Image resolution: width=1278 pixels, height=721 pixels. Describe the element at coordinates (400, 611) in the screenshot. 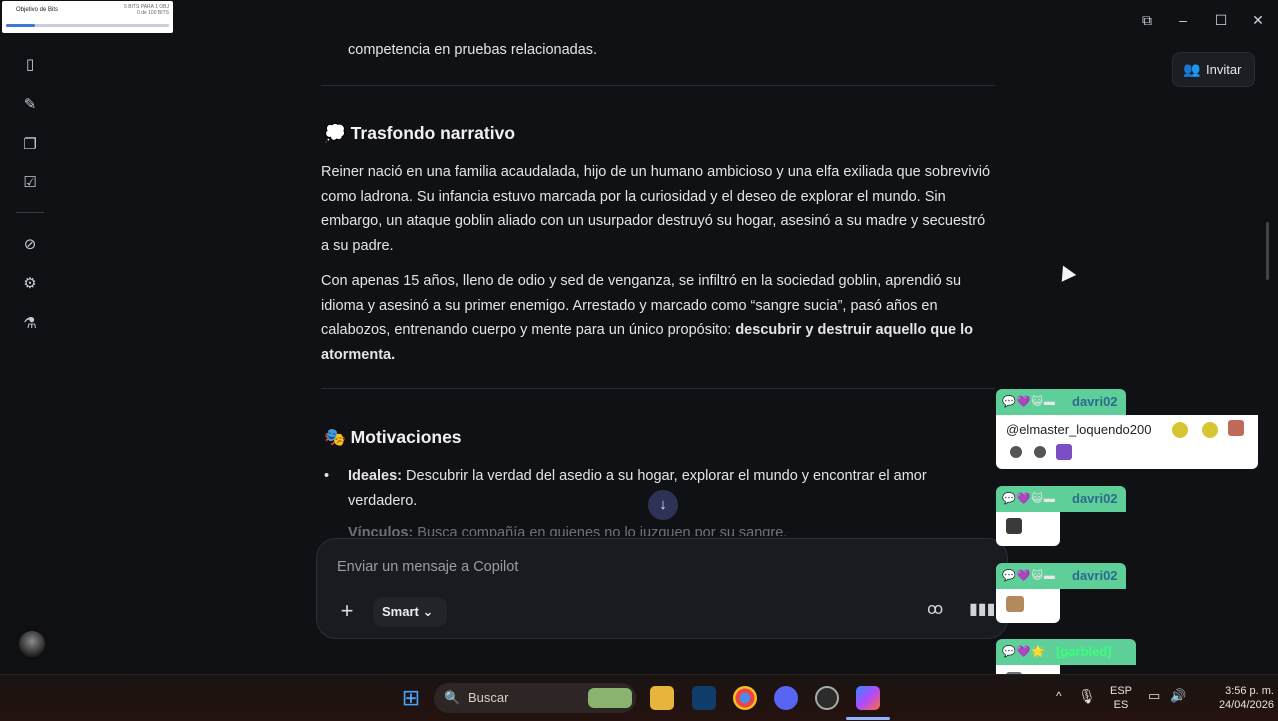

I see `mode-label: Smart` at that location.